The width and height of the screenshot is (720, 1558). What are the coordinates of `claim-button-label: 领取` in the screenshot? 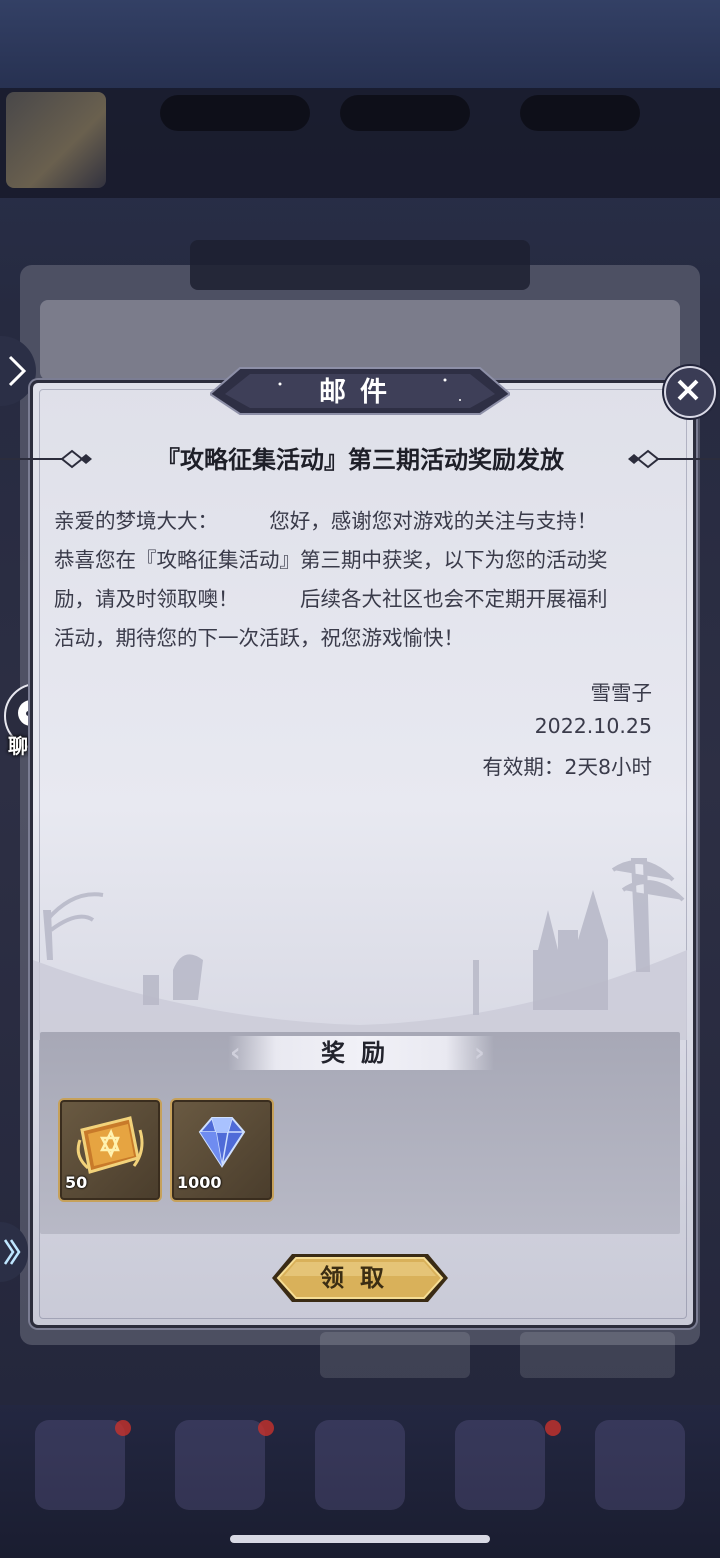 It's located at (360, 1277).